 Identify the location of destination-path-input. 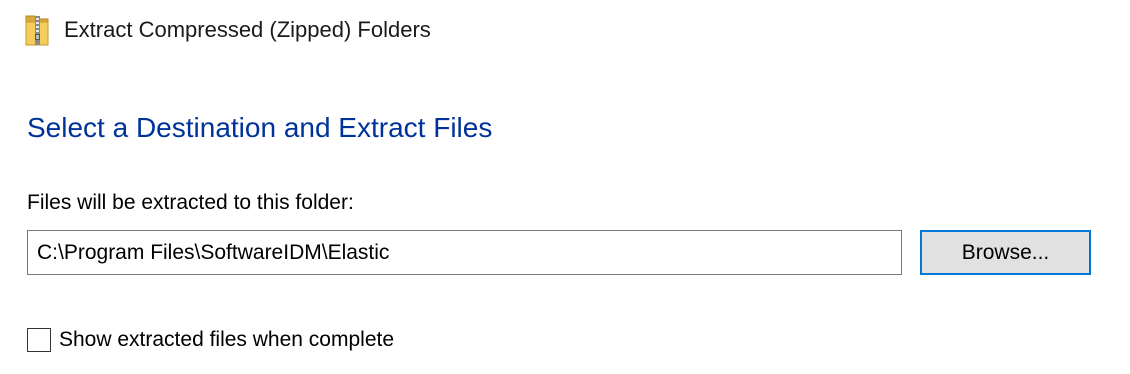
(464, 252).